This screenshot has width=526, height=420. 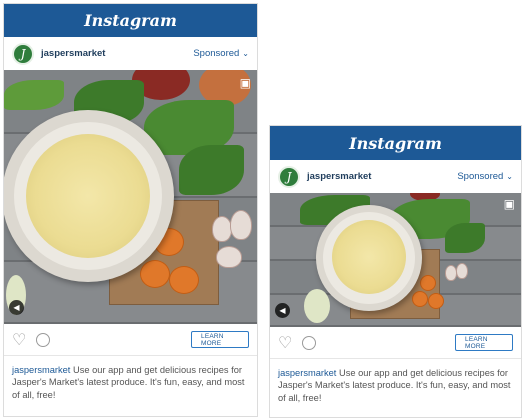 I want to click on leek, so click(x=317, y=306).